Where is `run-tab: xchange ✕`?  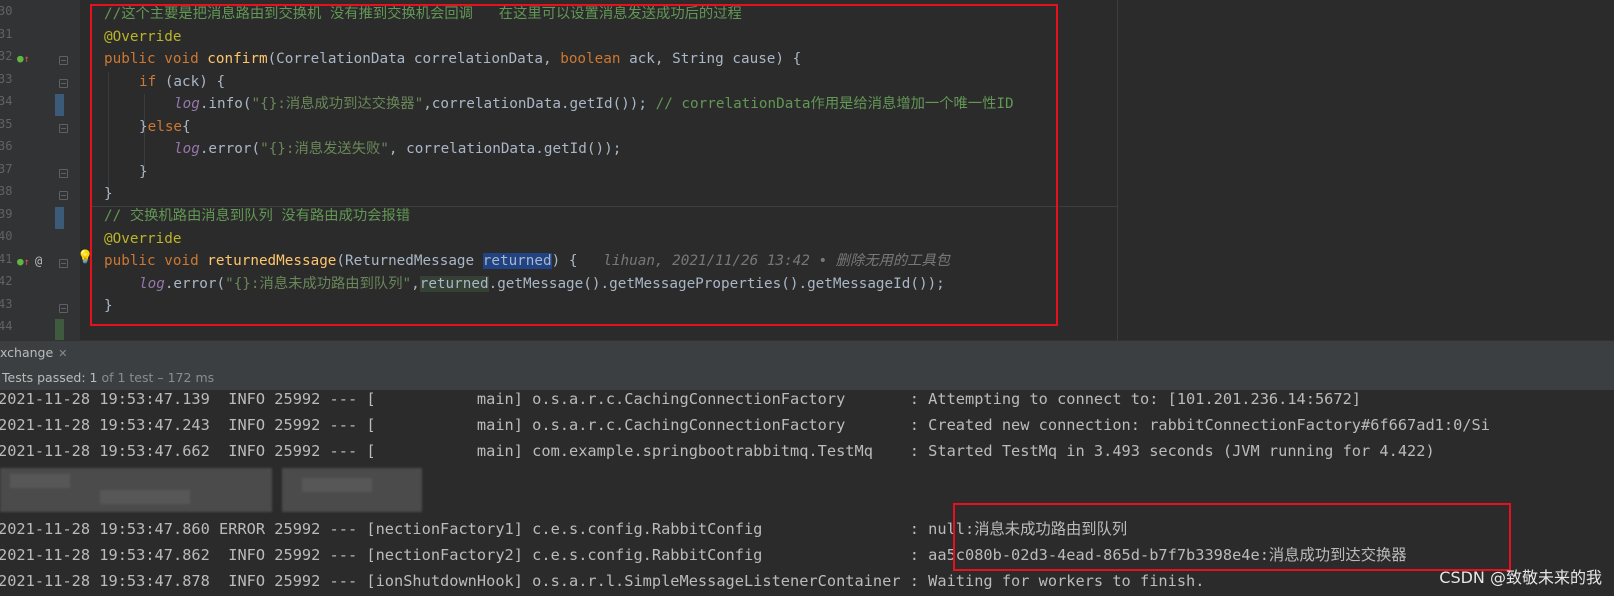
run-tab: xchange ✕ is located at coordinates (33, 353).